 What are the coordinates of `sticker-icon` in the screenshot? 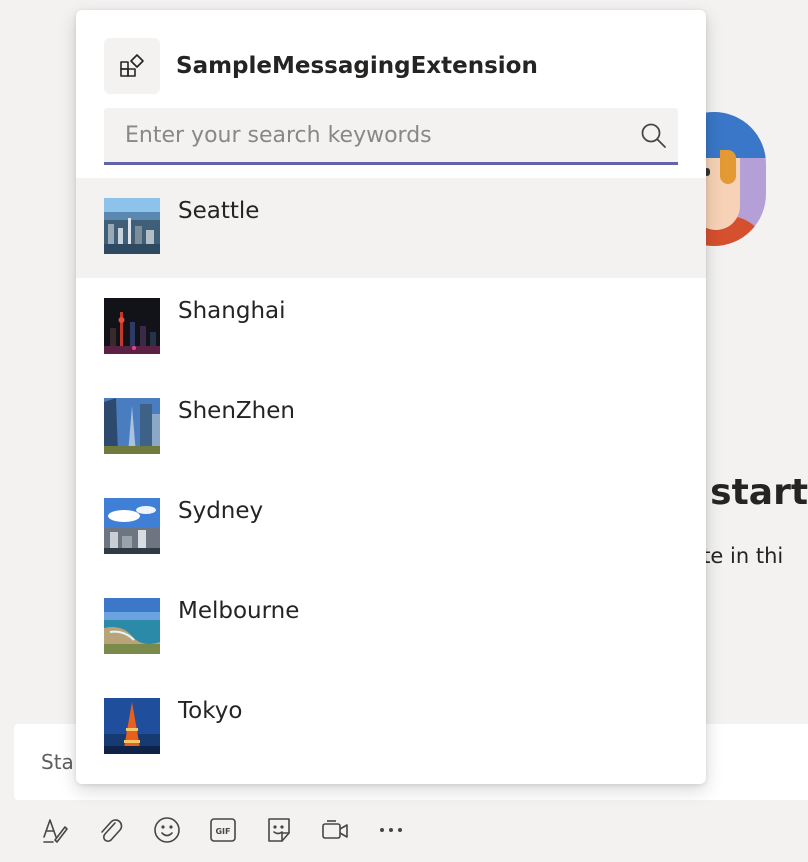 It's located at (279, 830).